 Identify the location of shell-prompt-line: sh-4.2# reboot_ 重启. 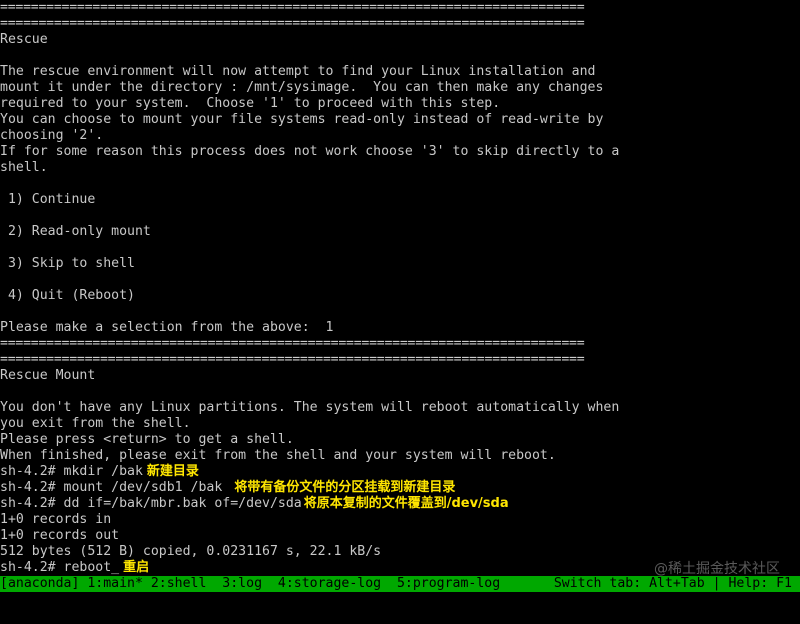
(74, 568).